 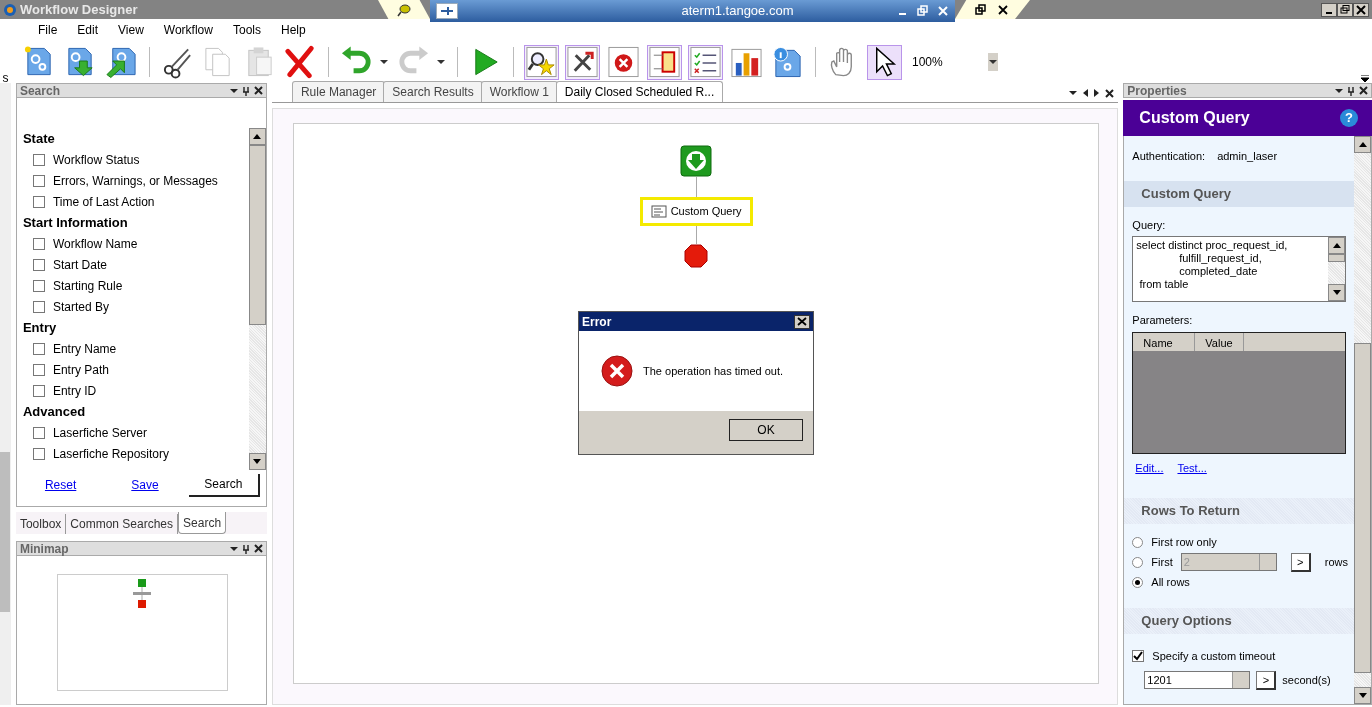 I want to click on checkbox-label: Entry Path, so click(x=80, y=370).